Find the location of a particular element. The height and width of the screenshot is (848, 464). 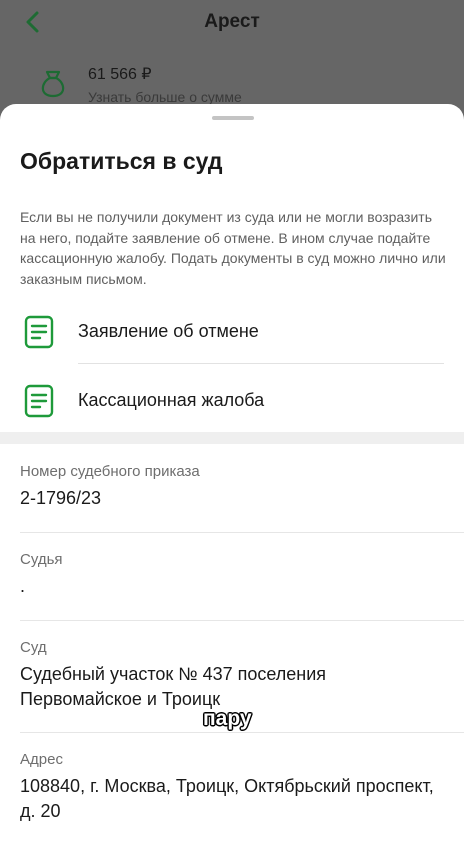

document-row-cassation-appeal: Кассационная жалоба is located at coordinates (232, 401).